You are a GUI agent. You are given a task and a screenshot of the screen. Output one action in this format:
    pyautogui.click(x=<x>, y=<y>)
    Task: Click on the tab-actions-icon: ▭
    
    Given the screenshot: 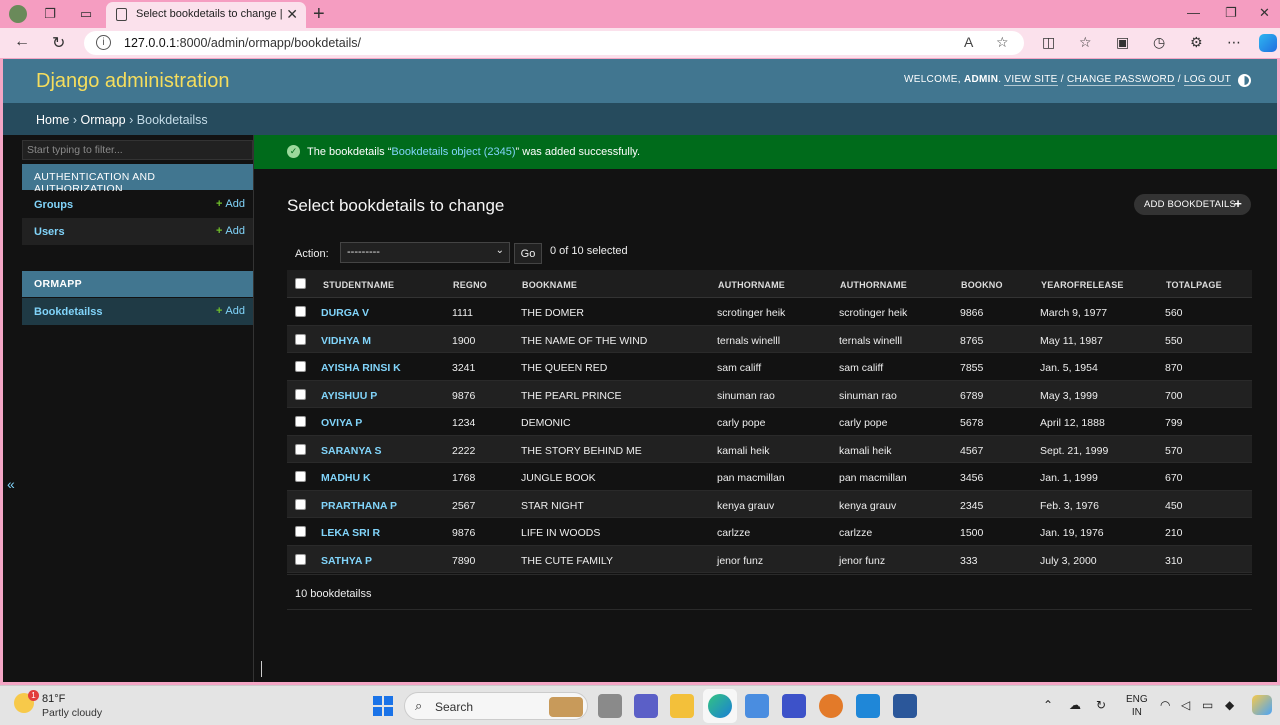 What is the action you would take?
    pyautogui.click(x=86, y=14)
    